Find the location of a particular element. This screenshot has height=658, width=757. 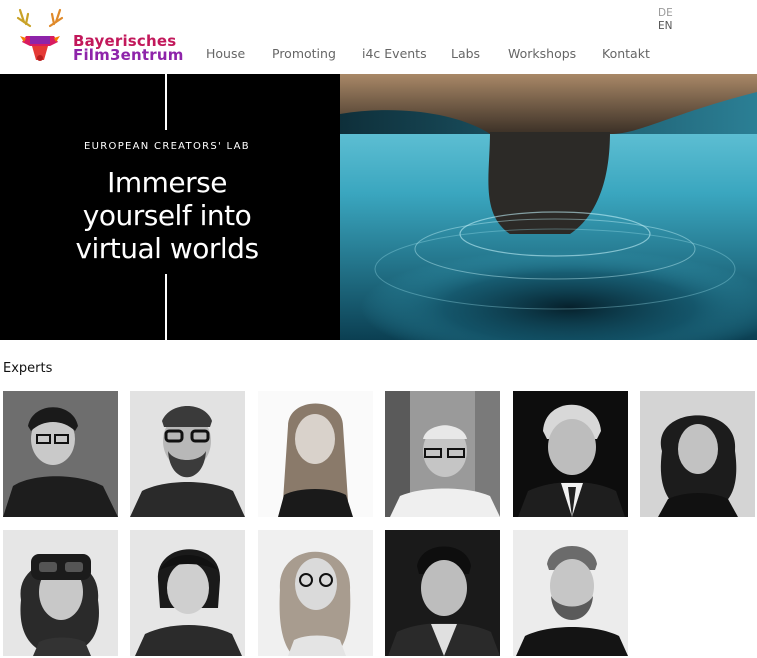

nav-item-kontakt: Kontakt is located at coordinates (626, 53).